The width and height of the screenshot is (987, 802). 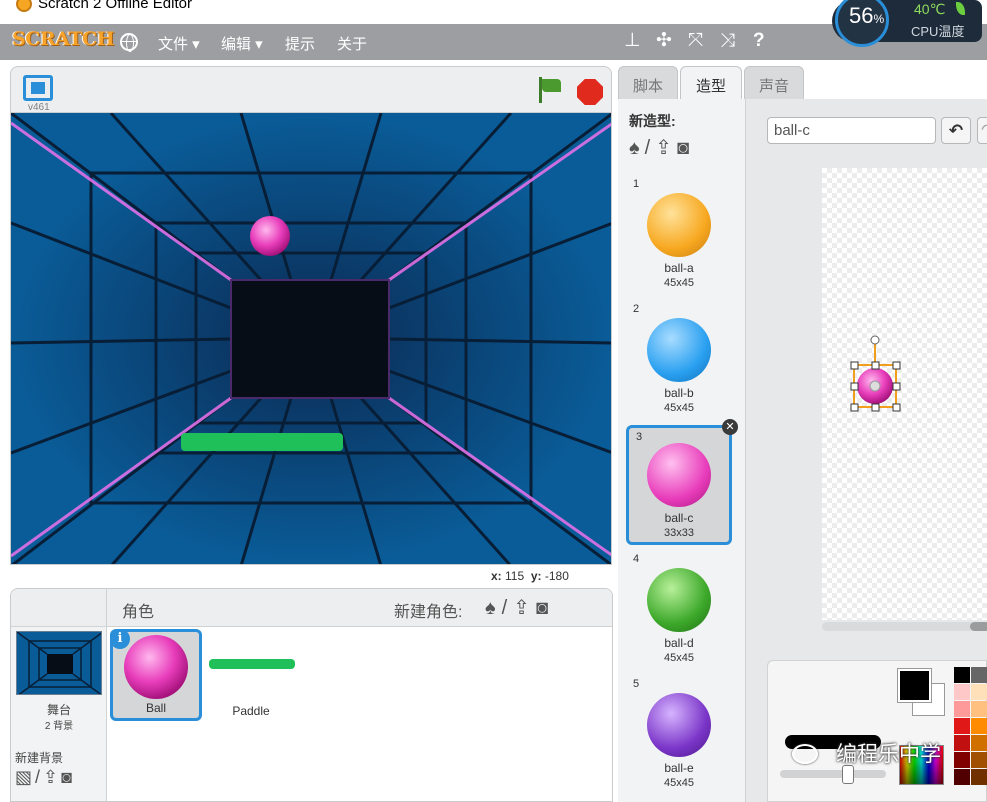 What do you see at coordinates (730, 427) in the screenshot?
I see `delete-costume-icon: ✕` at bounding box center [730, 427].